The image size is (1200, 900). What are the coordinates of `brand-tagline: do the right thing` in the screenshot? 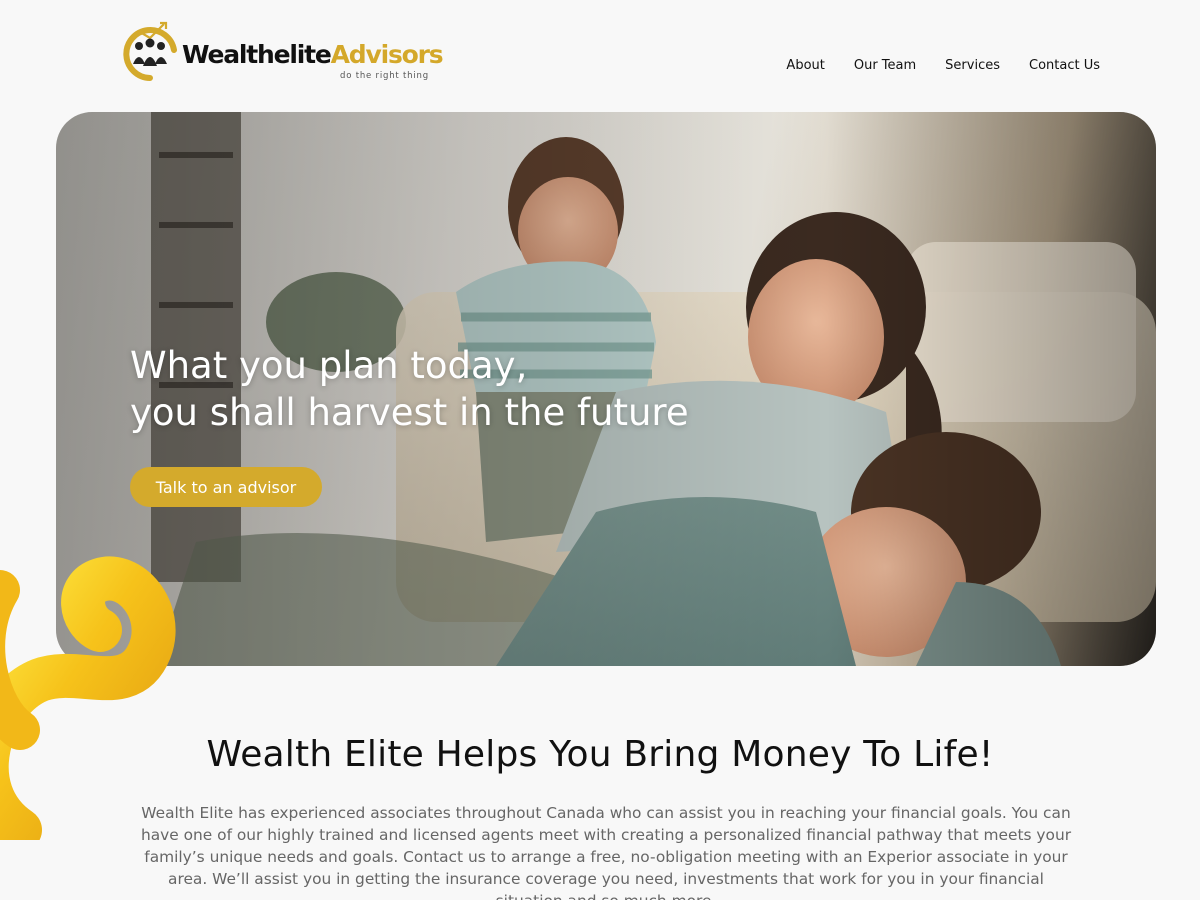 It's located at (384, 76).